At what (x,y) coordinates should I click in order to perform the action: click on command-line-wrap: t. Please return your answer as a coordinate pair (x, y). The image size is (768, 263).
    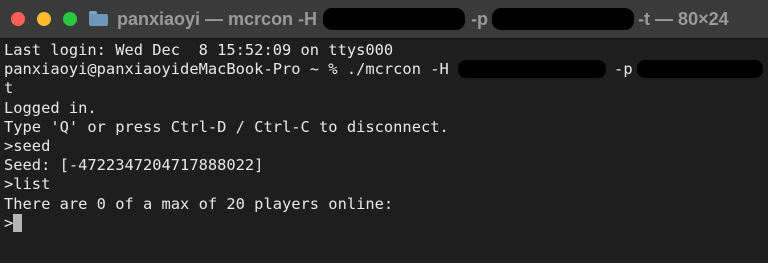
    Looking at the image, I should click on (9, 88).